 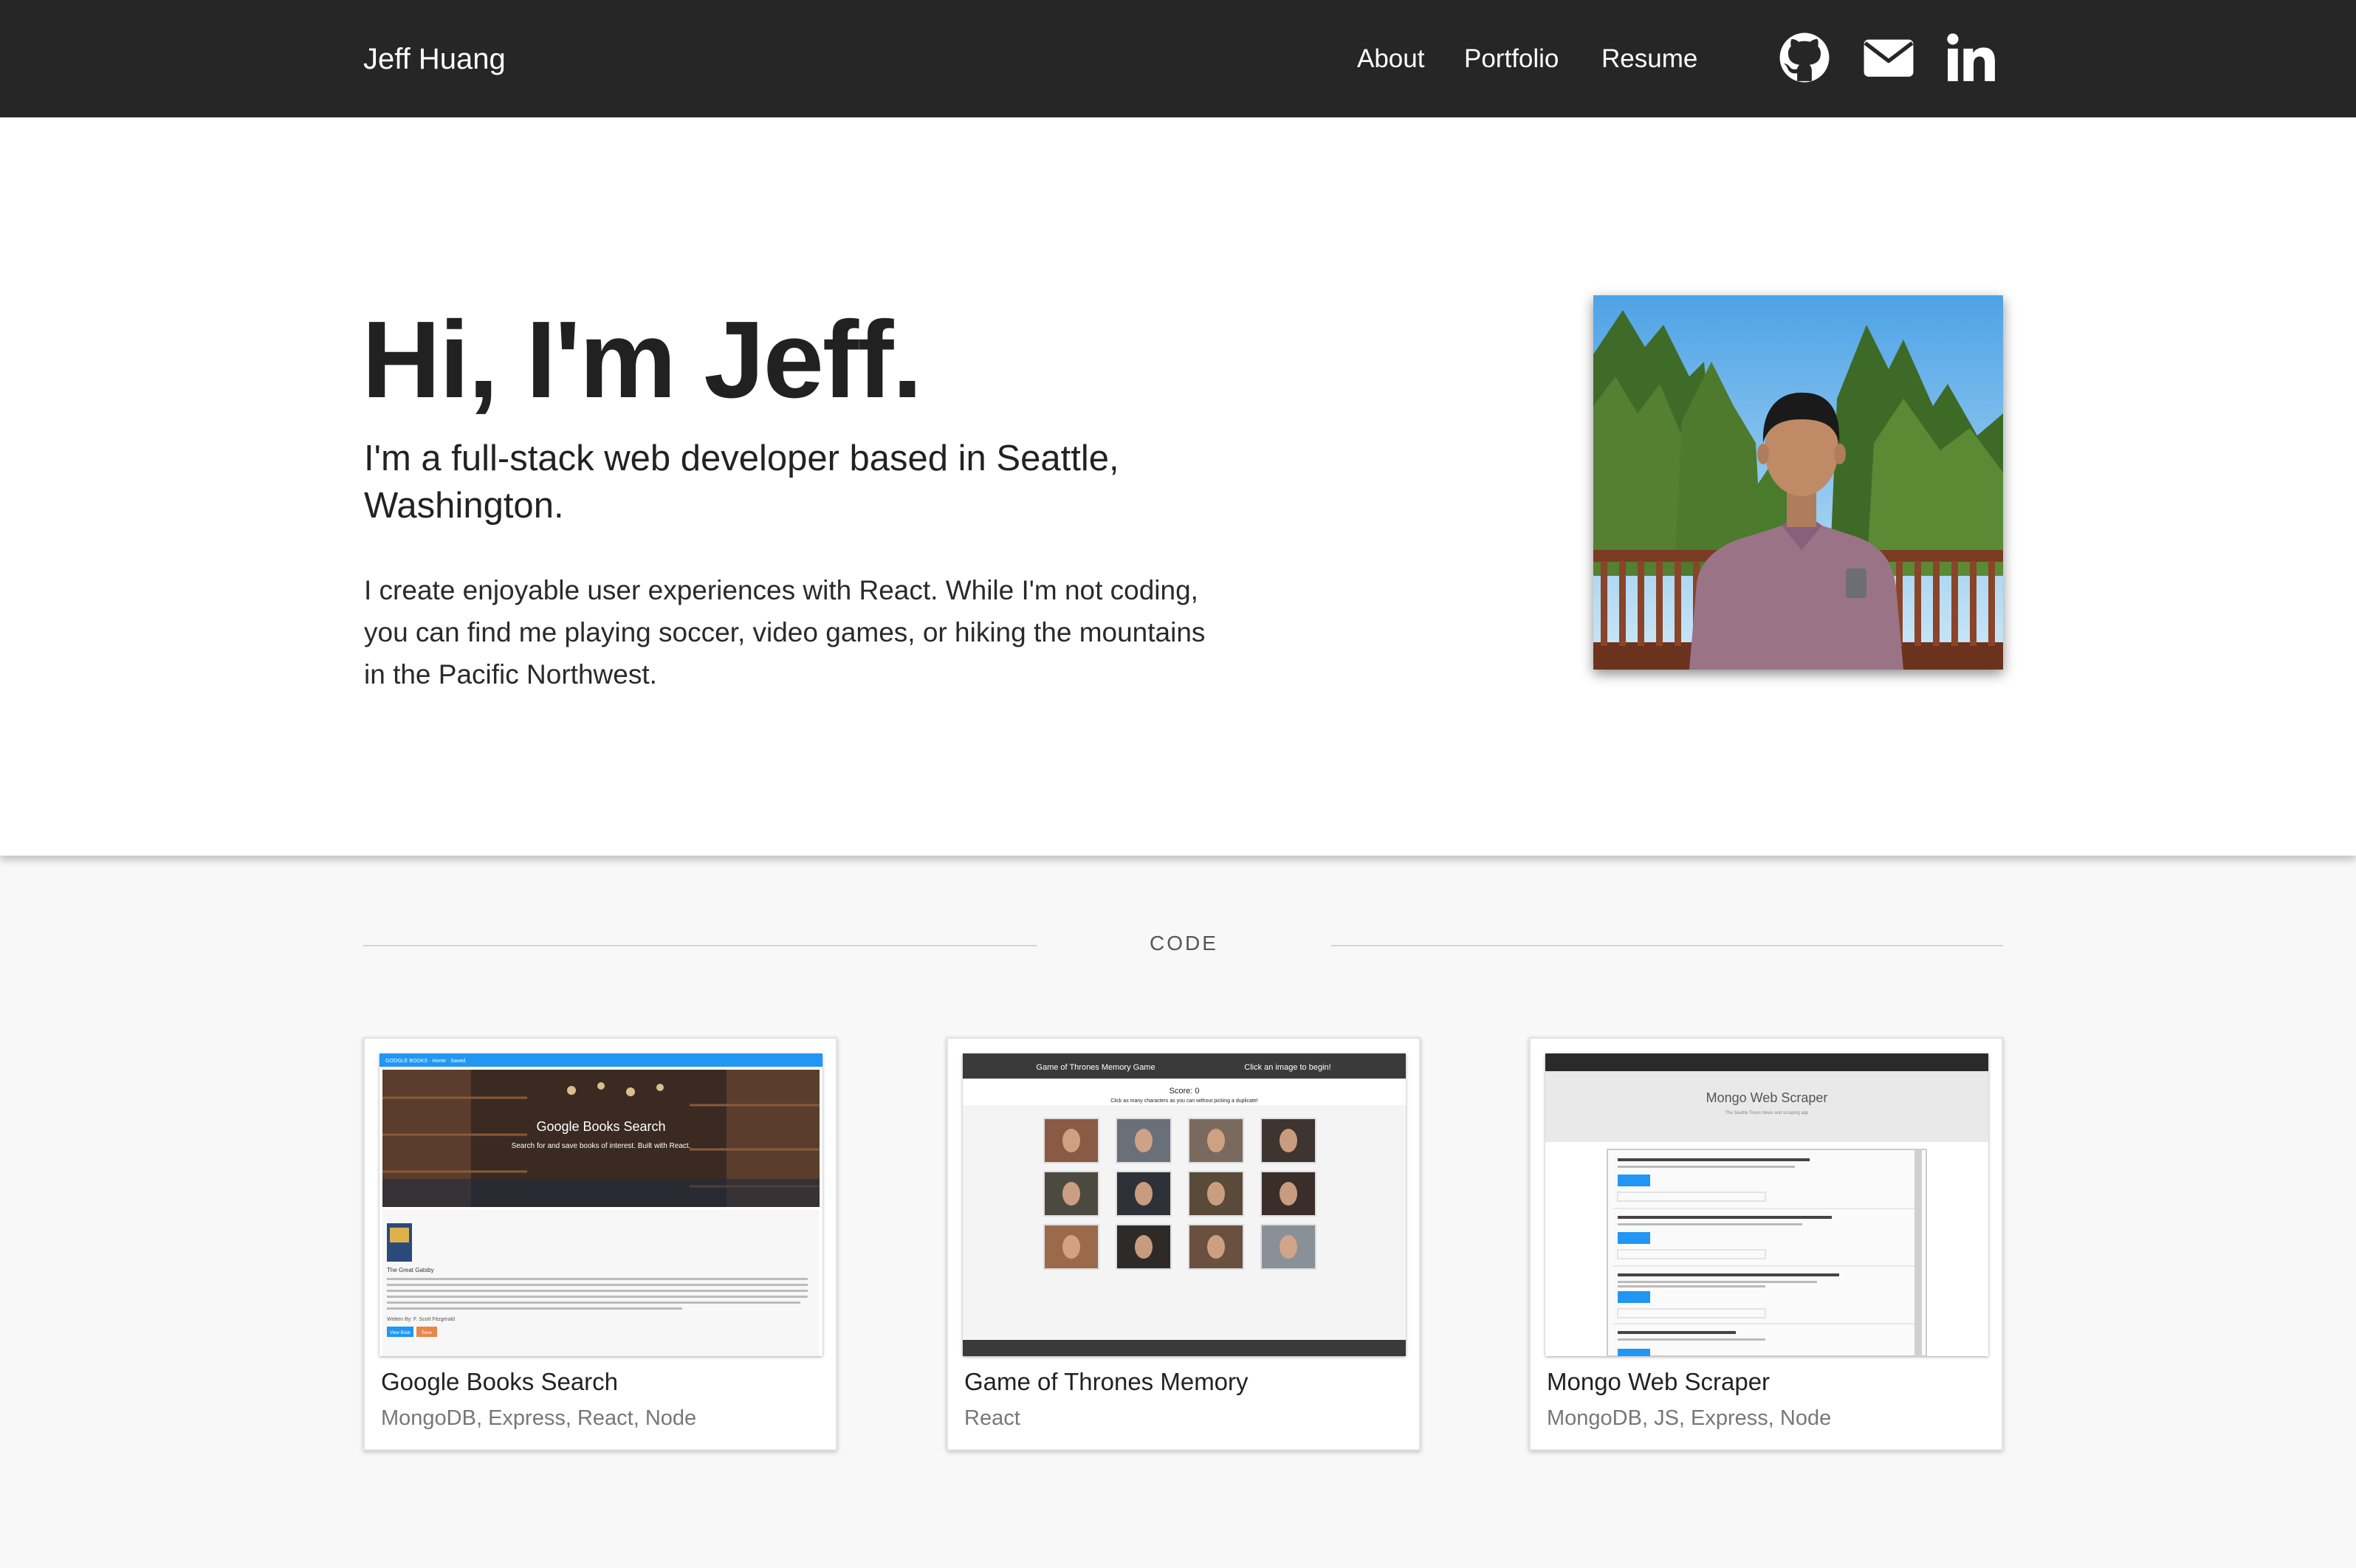 I want to click on thumb-jumbo-title: Mongo Web Scraper, so click(x=1767, y=1097).